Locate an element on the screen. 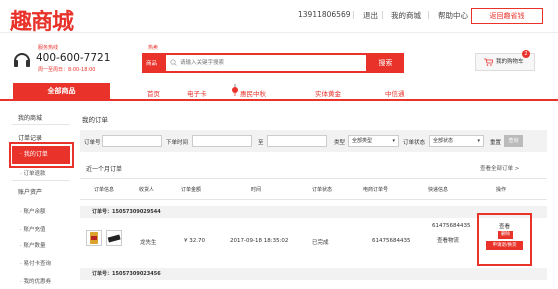 This screenshot has height=289, width=558. column-header: 订单金额 is located at coordinates (191, 190).